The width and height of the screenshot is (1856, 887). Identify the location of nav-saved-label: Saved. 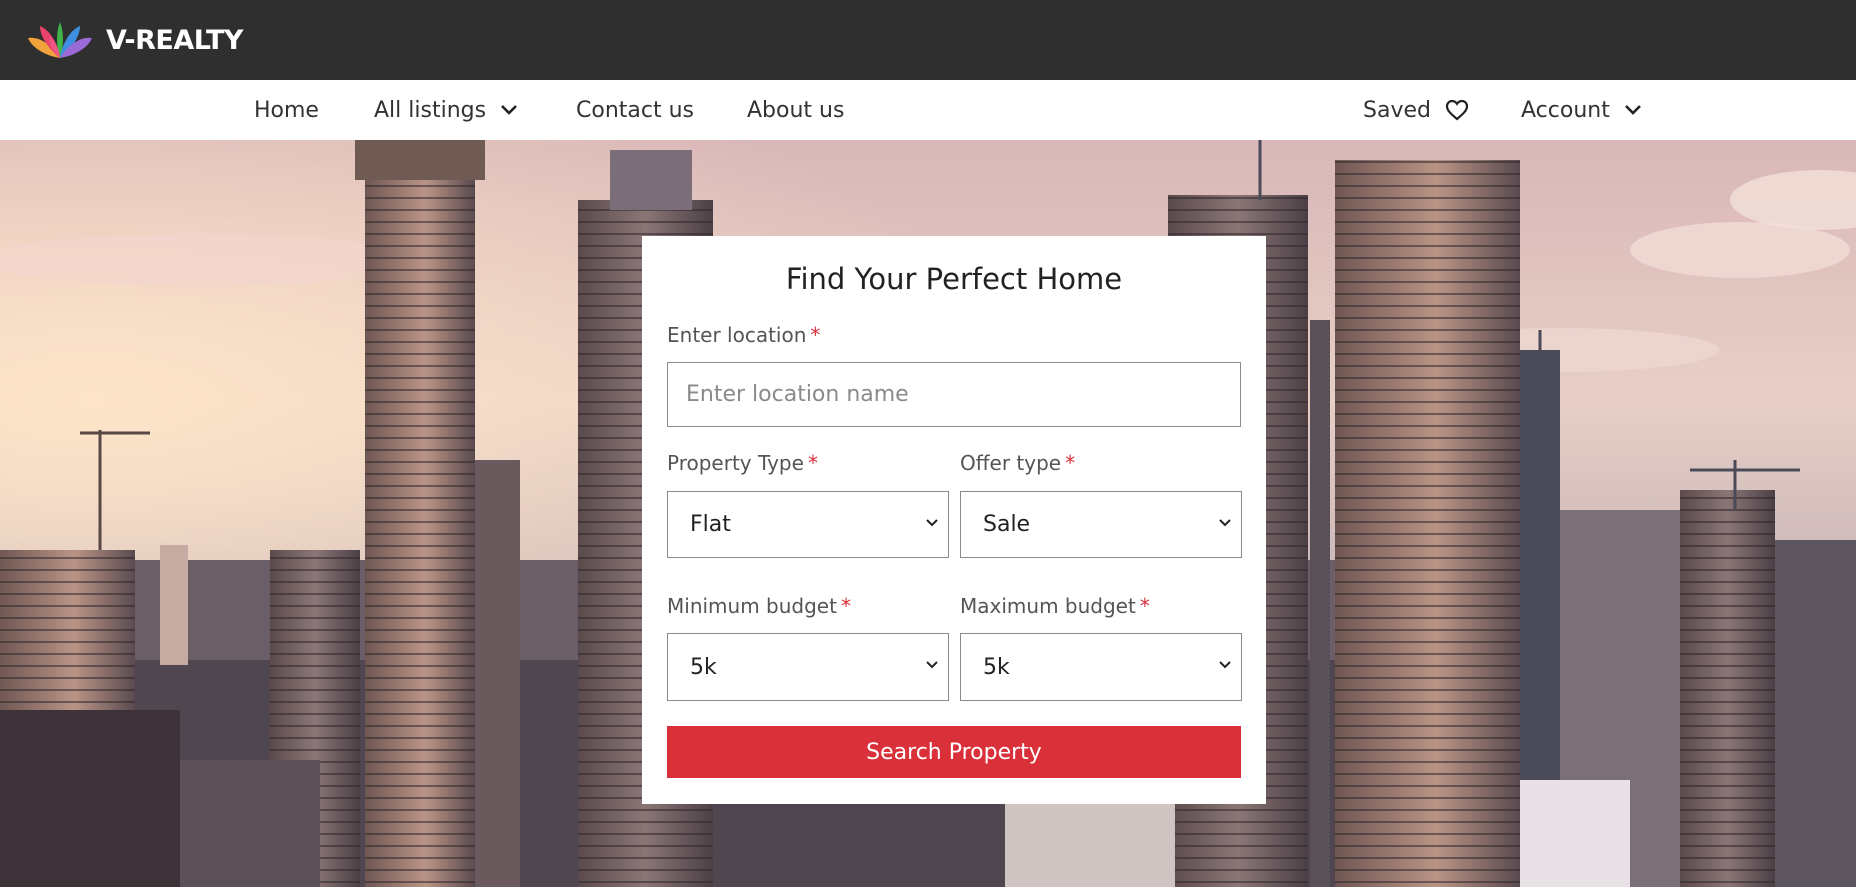
(1397, 110).